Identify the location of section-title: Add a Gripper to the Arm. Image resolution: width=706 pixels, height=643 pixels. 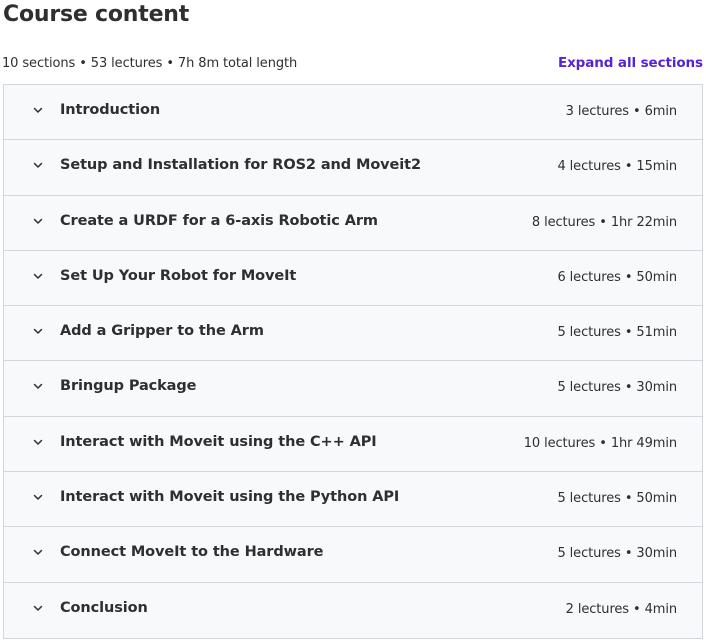
(162, 331).